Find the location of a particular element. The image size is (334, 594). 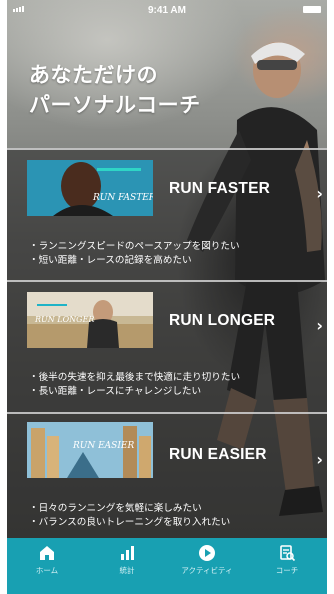

tab-label: ホーム is located at coordinates (47, 570).